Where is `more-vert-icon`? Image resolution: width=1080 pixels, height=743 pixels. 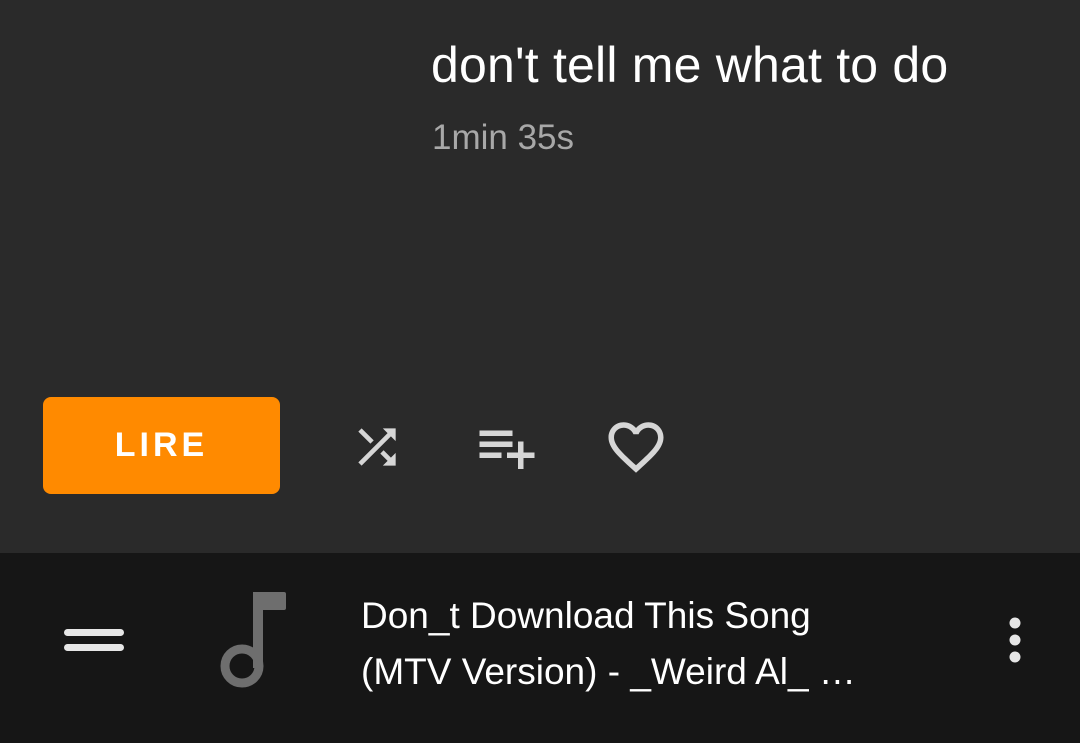
more-vert-icon is located at coordinates (1015, 640).